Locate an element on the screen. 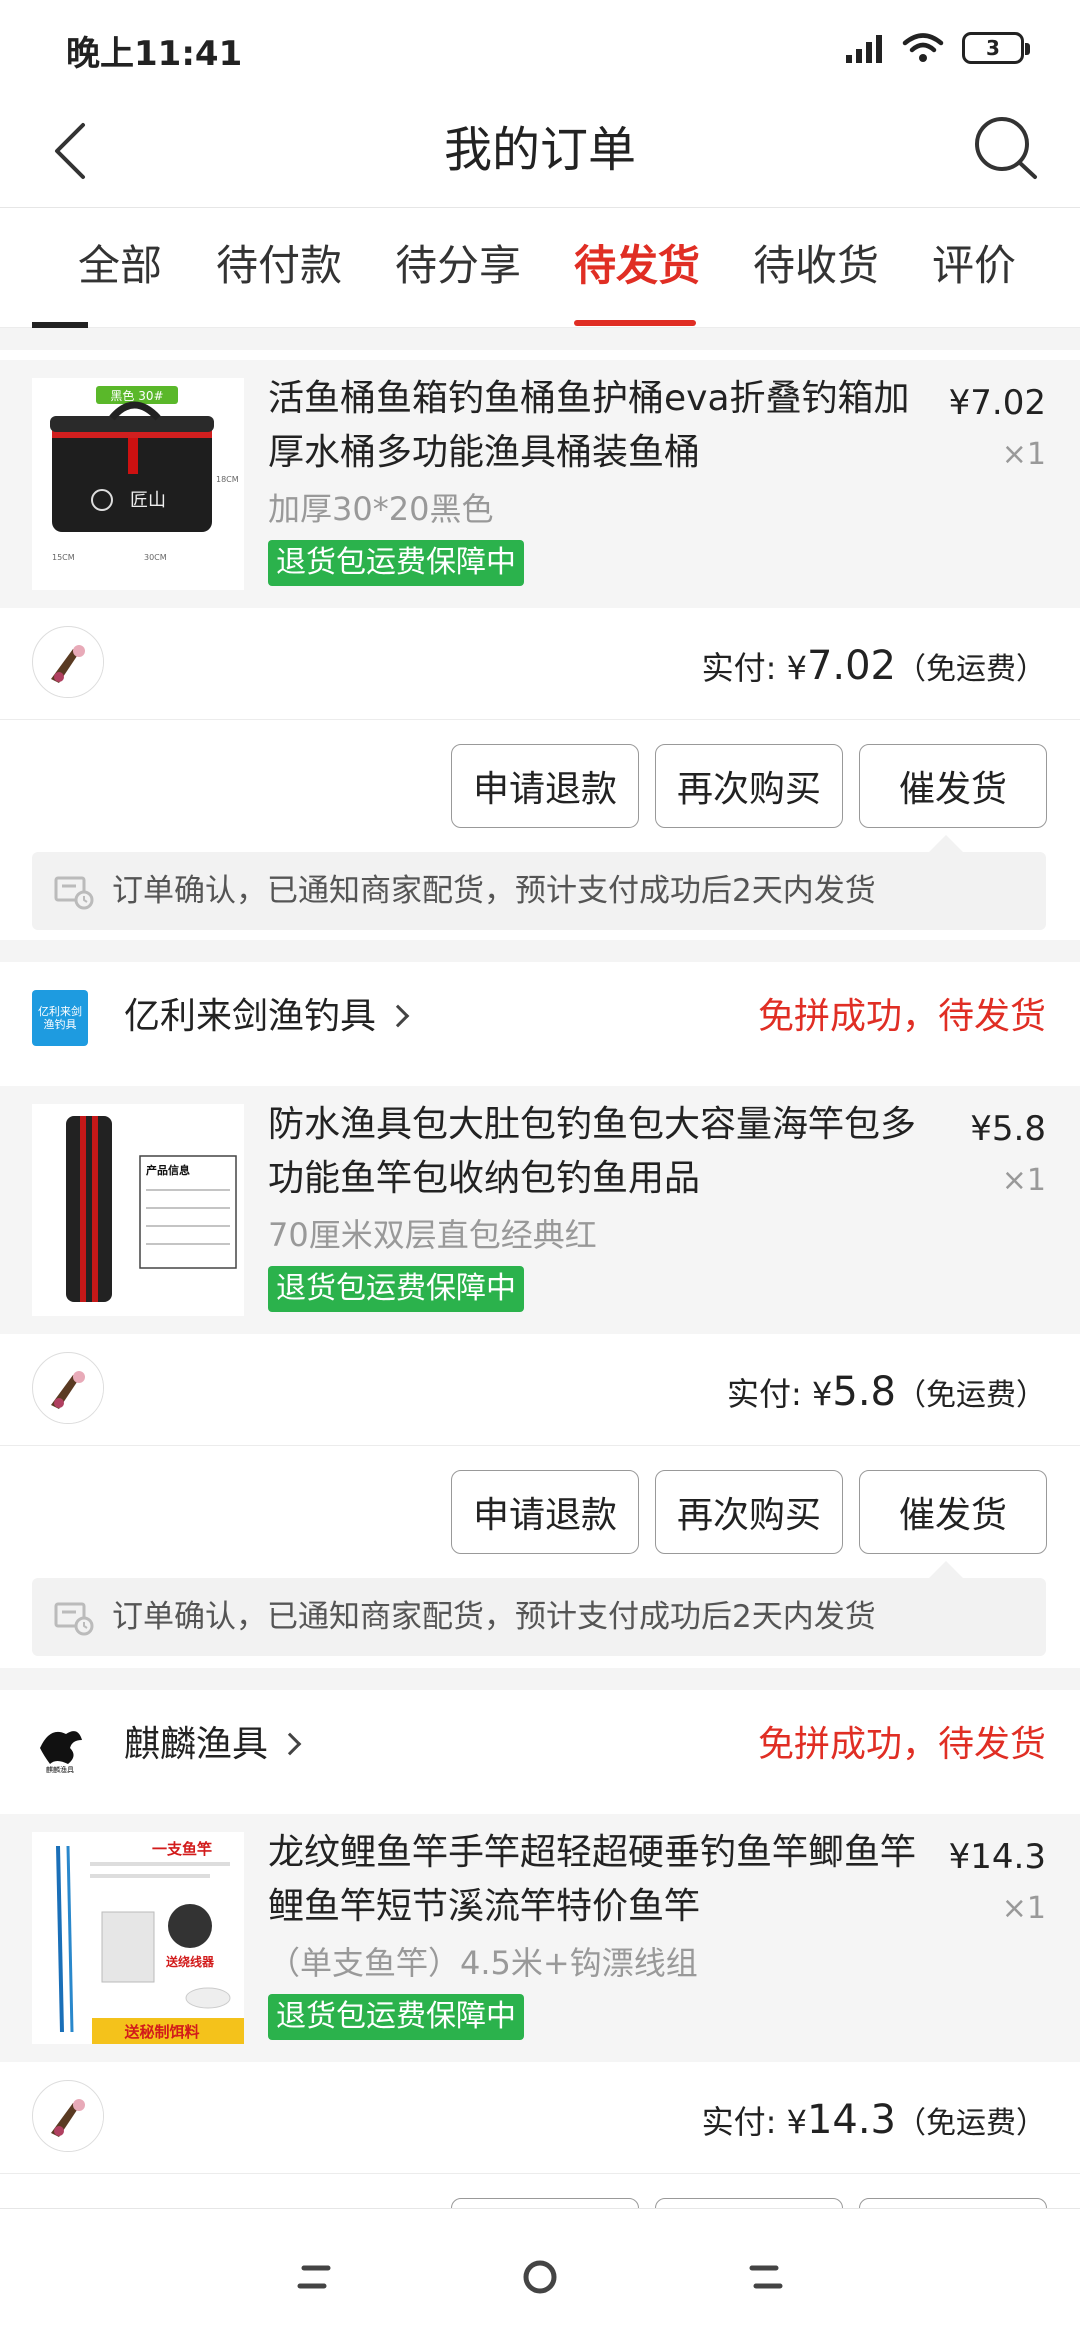 The image size is (1080, 2340). shop-row: 麒麟渔具 麒麟渔具 免拼成功，待发货 is located at coordinates (540, 1746).